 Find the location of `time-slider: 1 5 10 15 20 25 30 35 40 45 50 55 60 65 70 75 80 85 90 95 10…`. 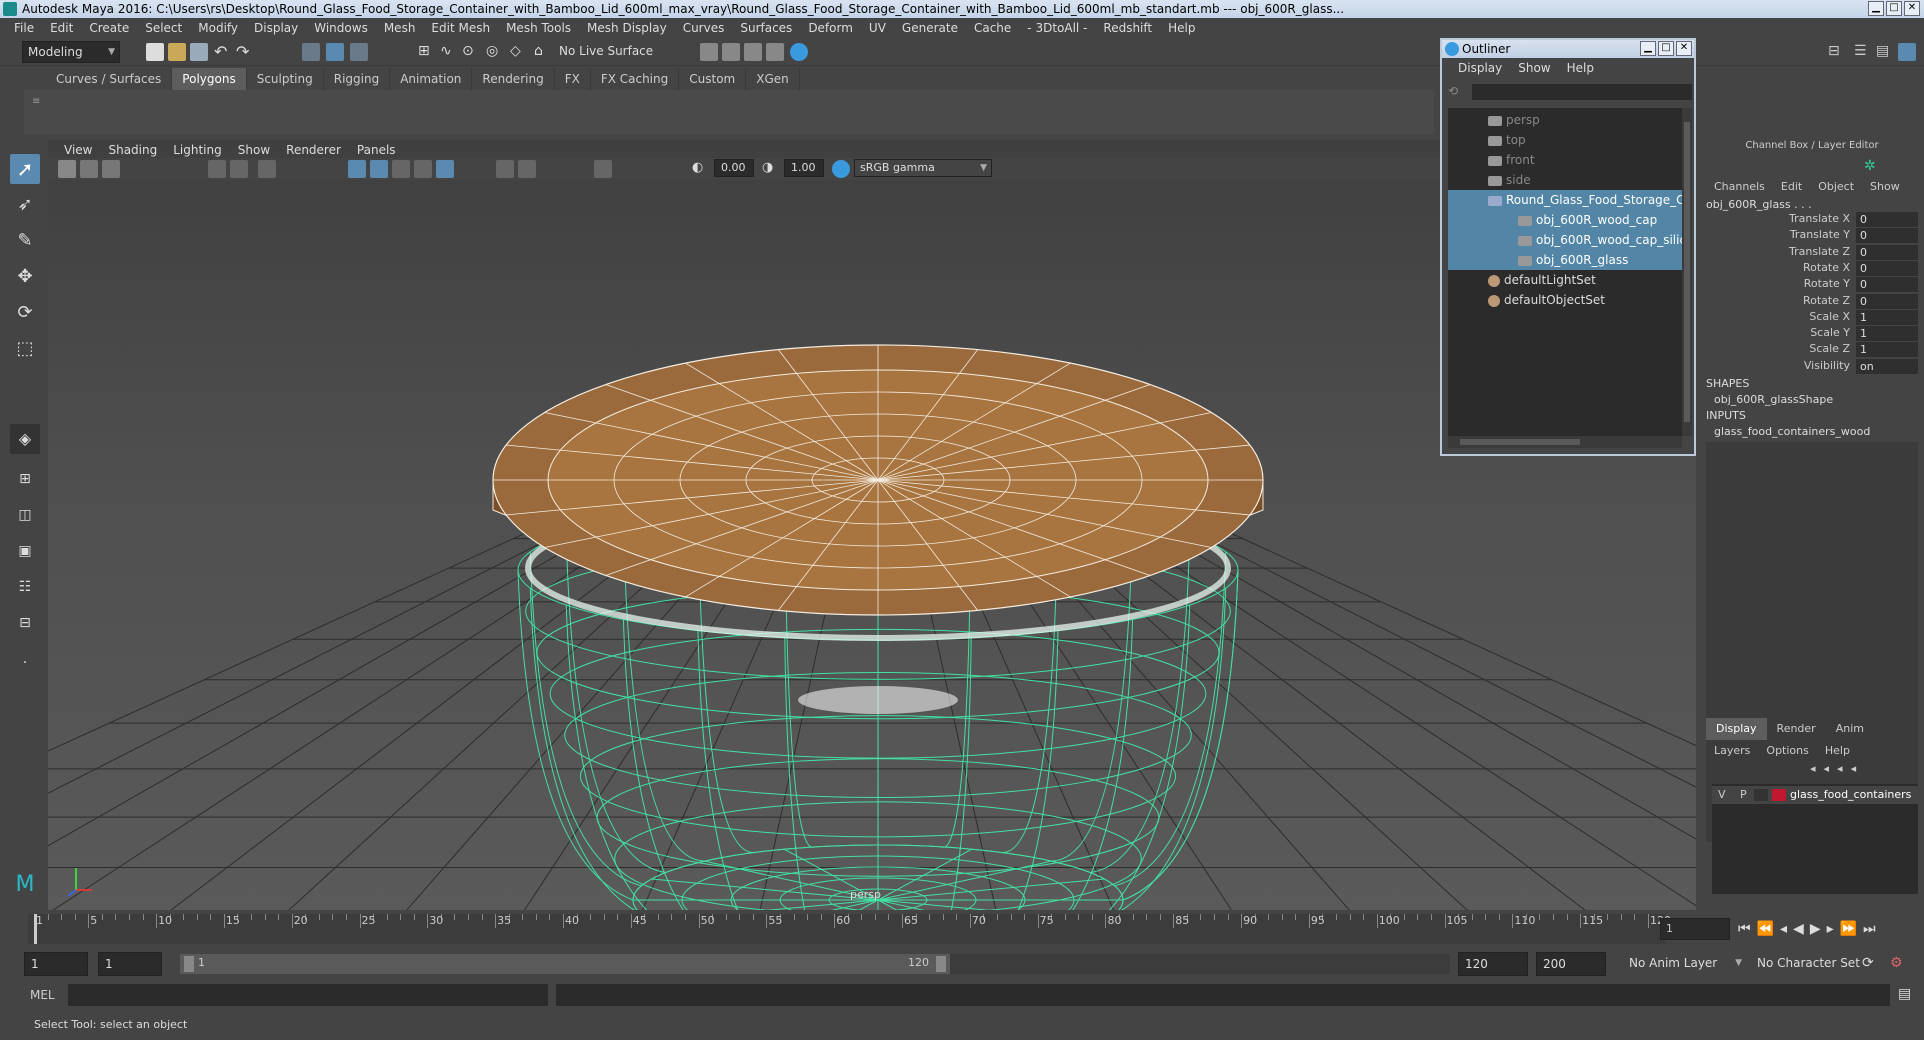

time-slider: 1 5 10 15 20 25 30 35 40 45 50 55 60 65 70 75 80 85 90 95 10… is located at coordinates (849, 929).